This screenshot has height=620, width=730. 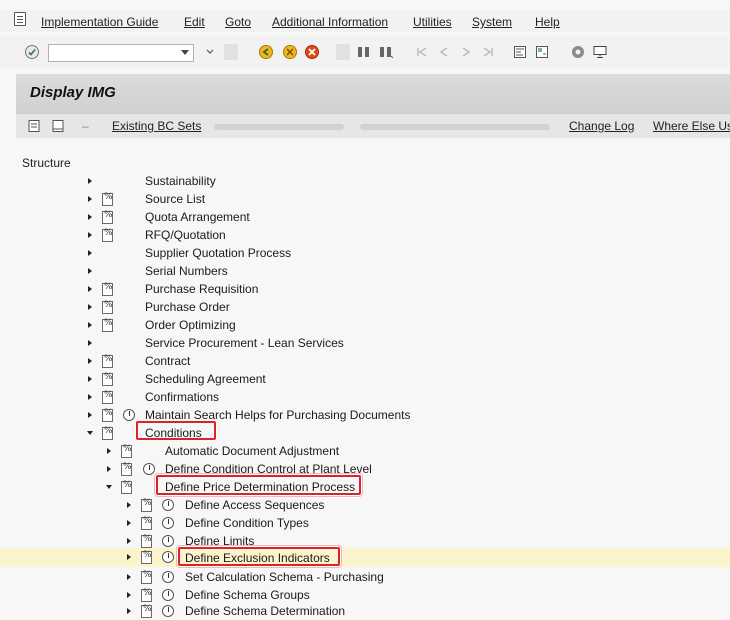 I want to click on change-log-button: Change Log, so click(x=601, y=126).